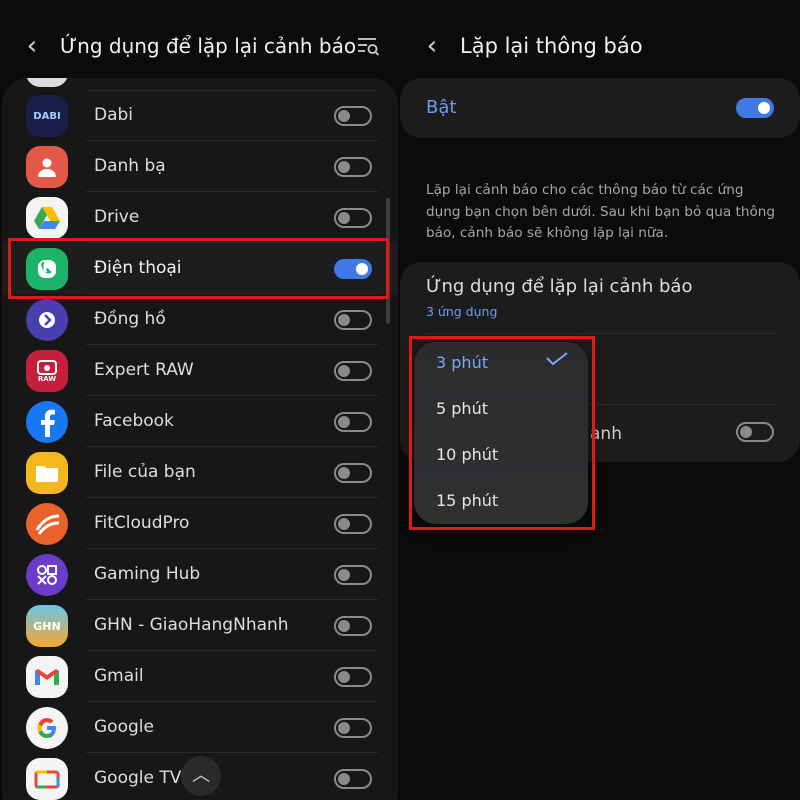 The image size is (800, 800). I want to click on files-toggle, so click(353, 473).